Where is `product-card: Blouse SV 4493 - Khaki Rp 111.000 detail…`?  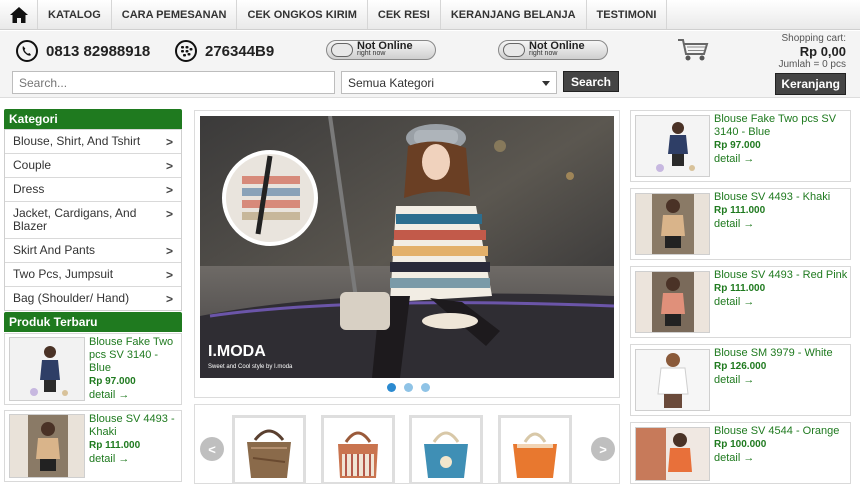 product-card: Blouse SV 4493 - Khaki Rp 111.000 detail… is located at coordinates (740, 224).